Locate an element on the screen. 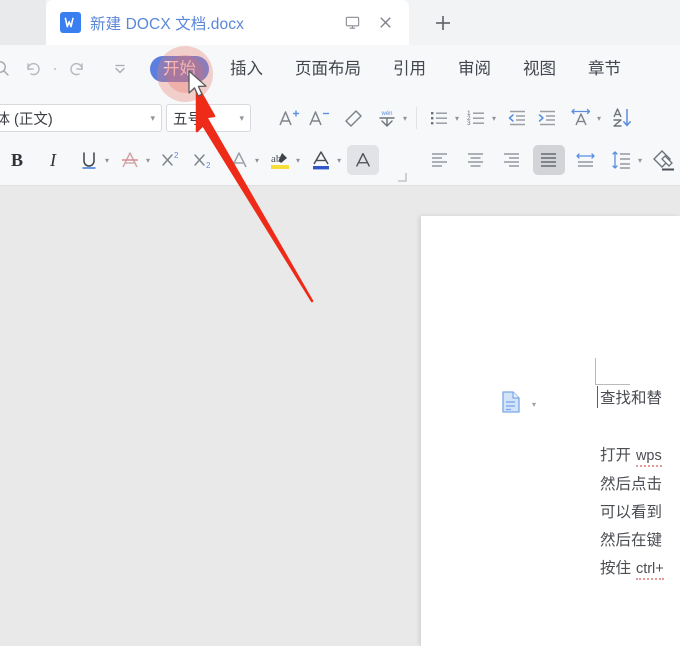 The width and height of the screenshot is (680, 646). clear-format-icon is located at coordinates (353, 118).